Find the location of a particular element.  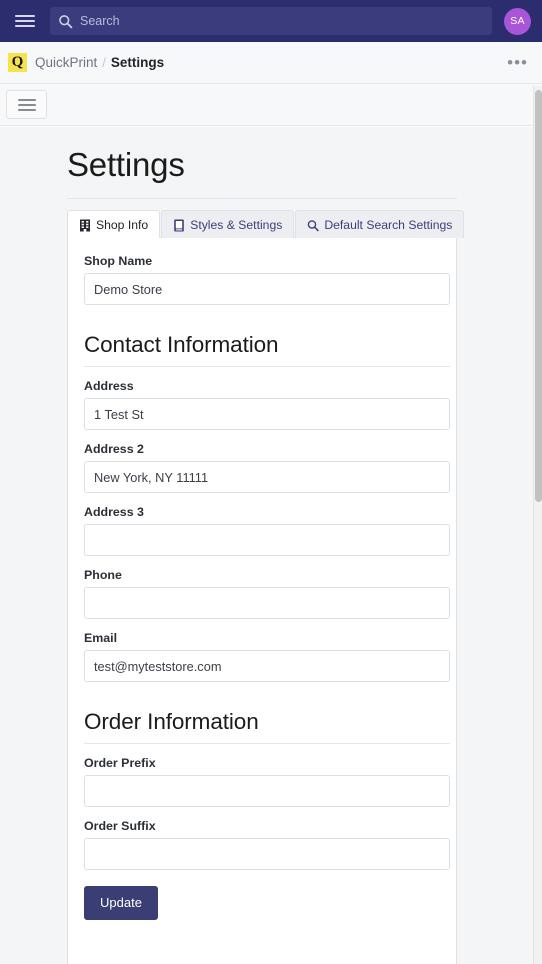

top-navigation-bar: SA is located at coordinates (271, 21).